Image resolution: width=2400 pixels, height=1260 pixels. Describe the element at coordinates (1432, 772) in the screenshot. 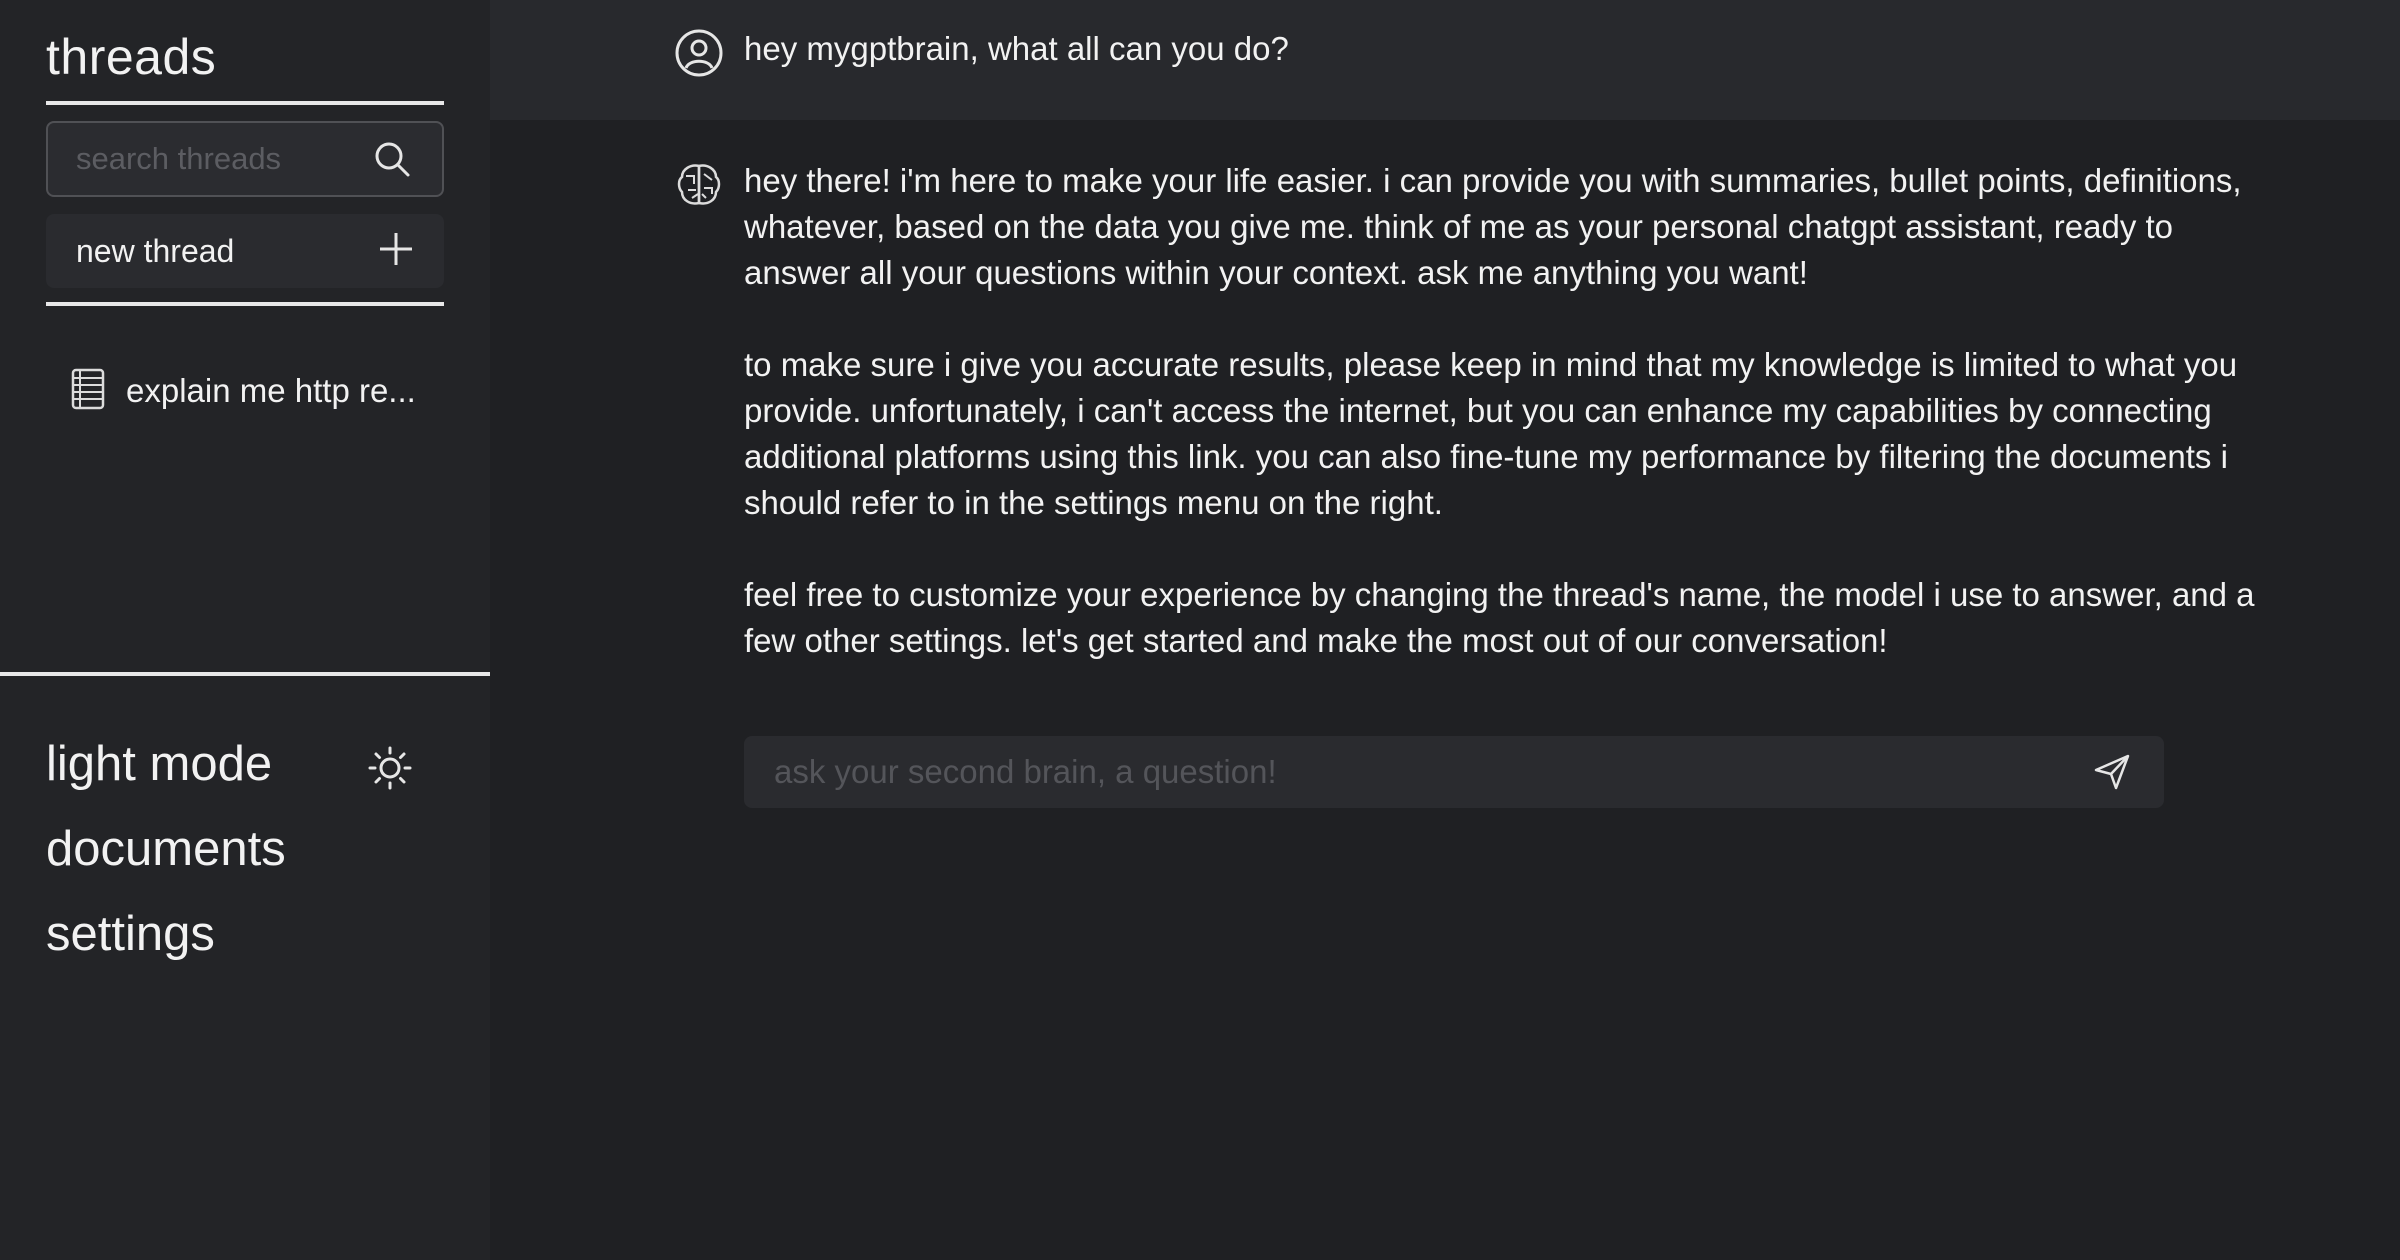

I see `ask-input` at that location.